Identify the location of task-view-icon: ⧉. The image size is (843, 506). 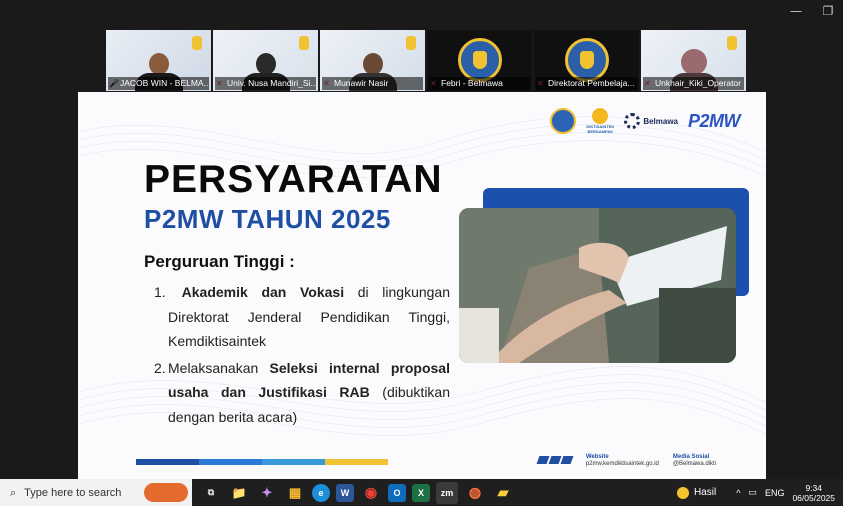
(211, 493).